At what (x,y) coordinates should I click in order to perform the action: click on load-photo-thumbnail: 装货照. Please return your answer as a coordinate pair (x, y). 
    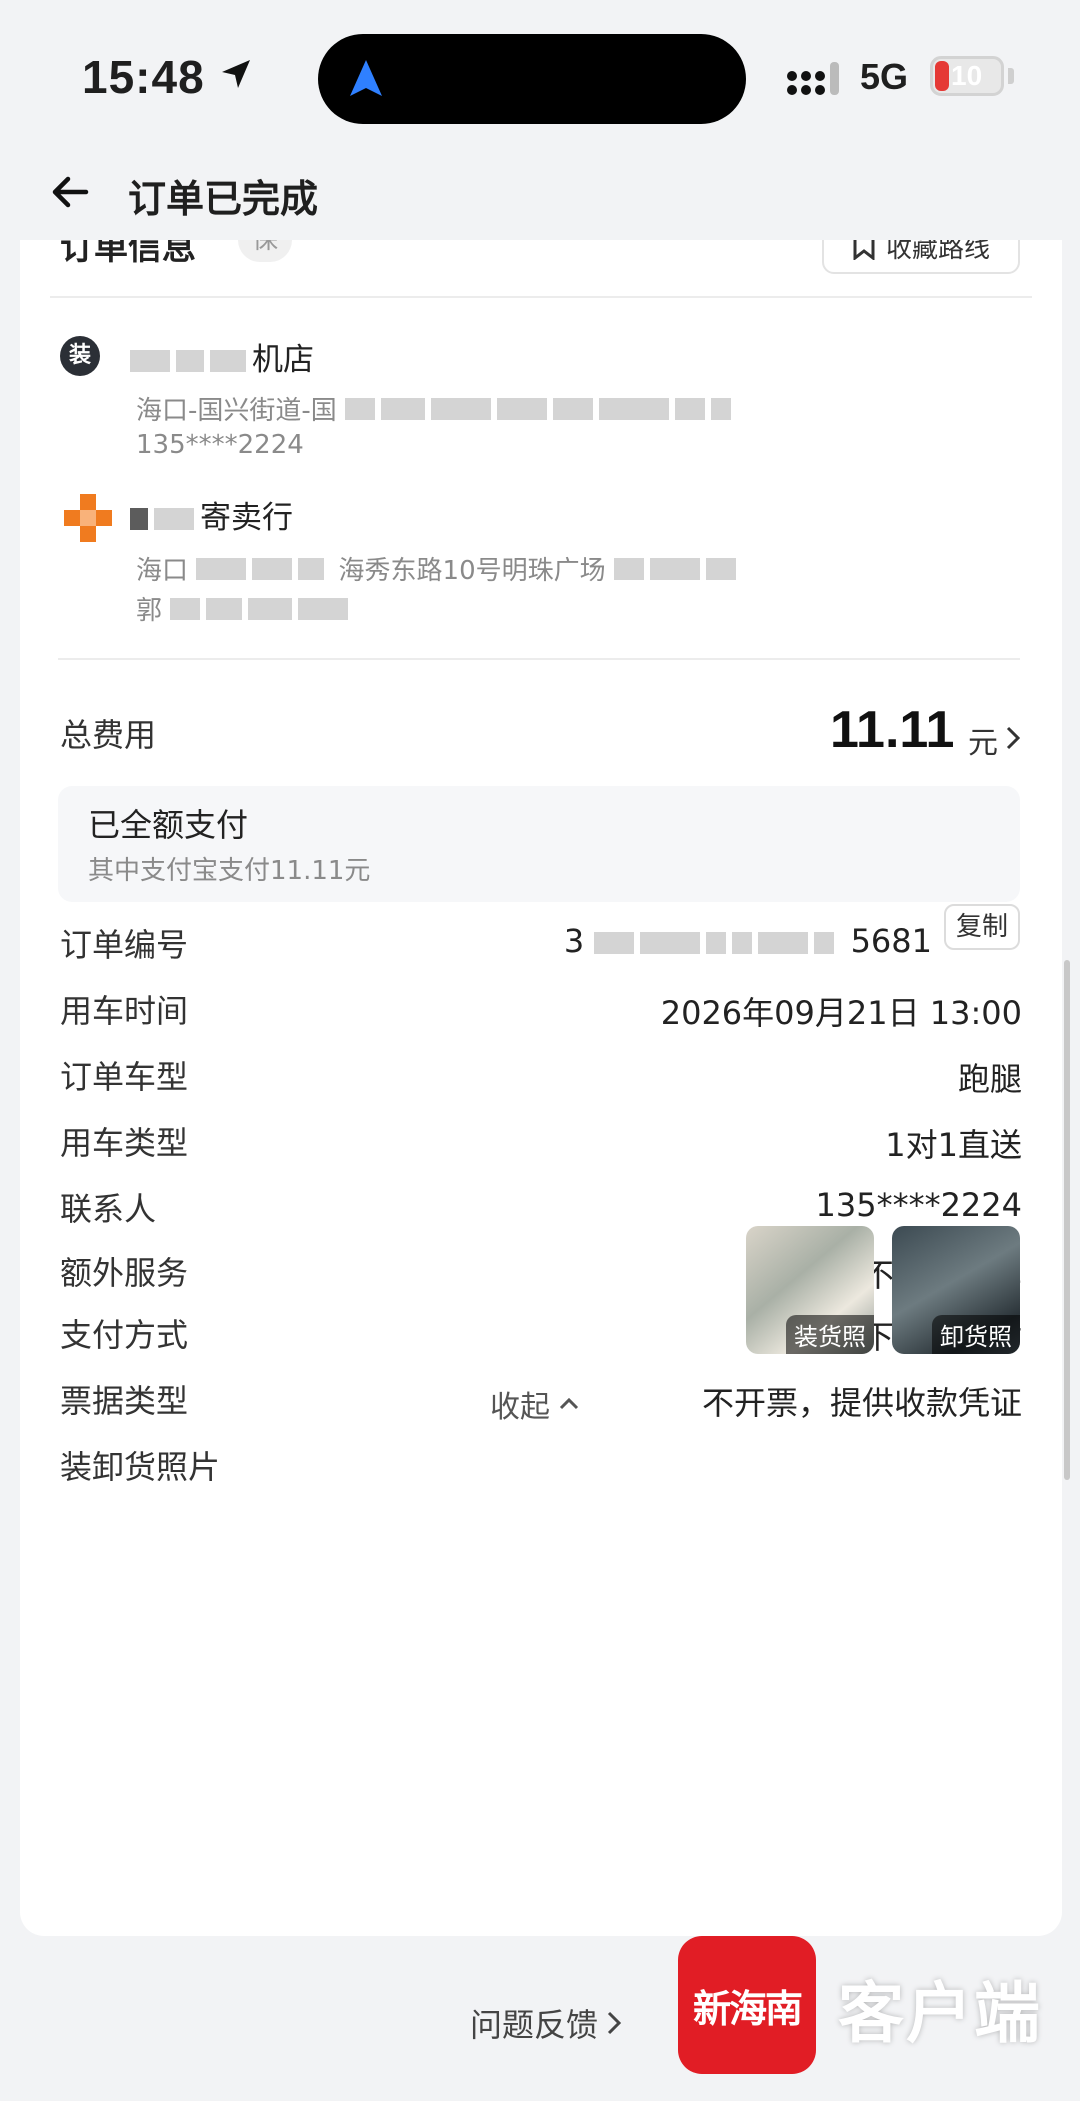
    Looking at the image, I should click on (810, 1290).